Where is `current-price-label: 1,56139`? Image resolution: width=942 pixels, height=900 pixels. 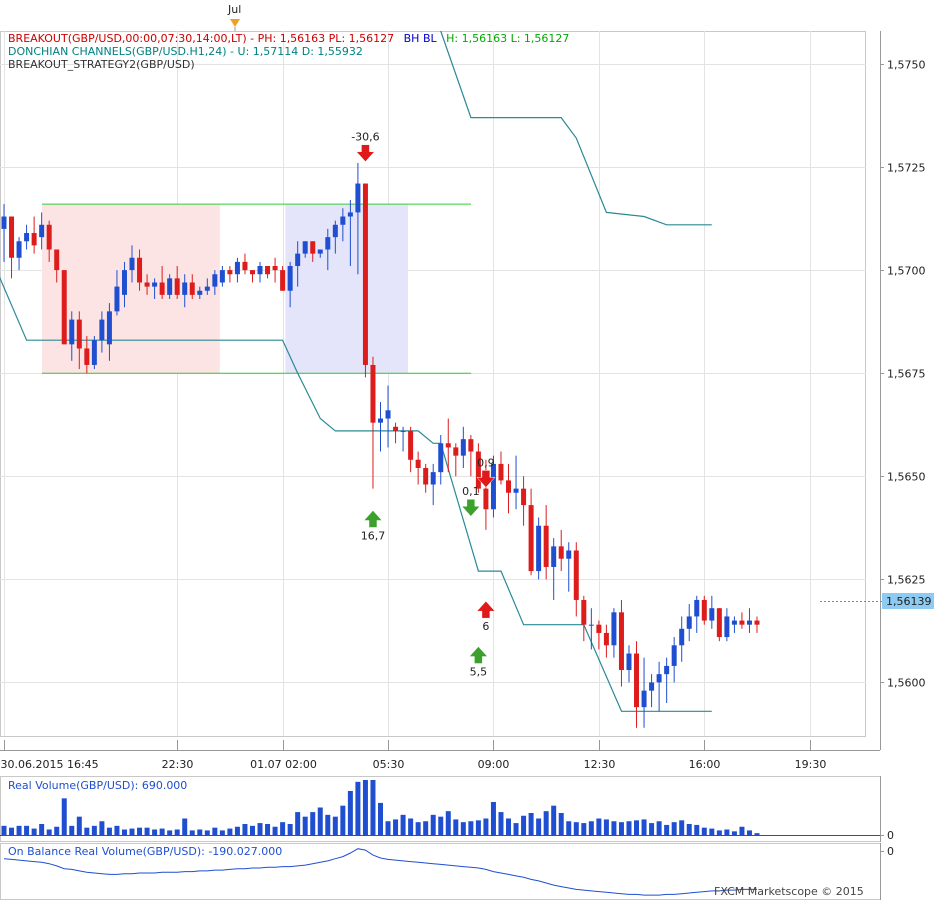
current-price-label: 1,56139 is located at coordinates (909, 601).